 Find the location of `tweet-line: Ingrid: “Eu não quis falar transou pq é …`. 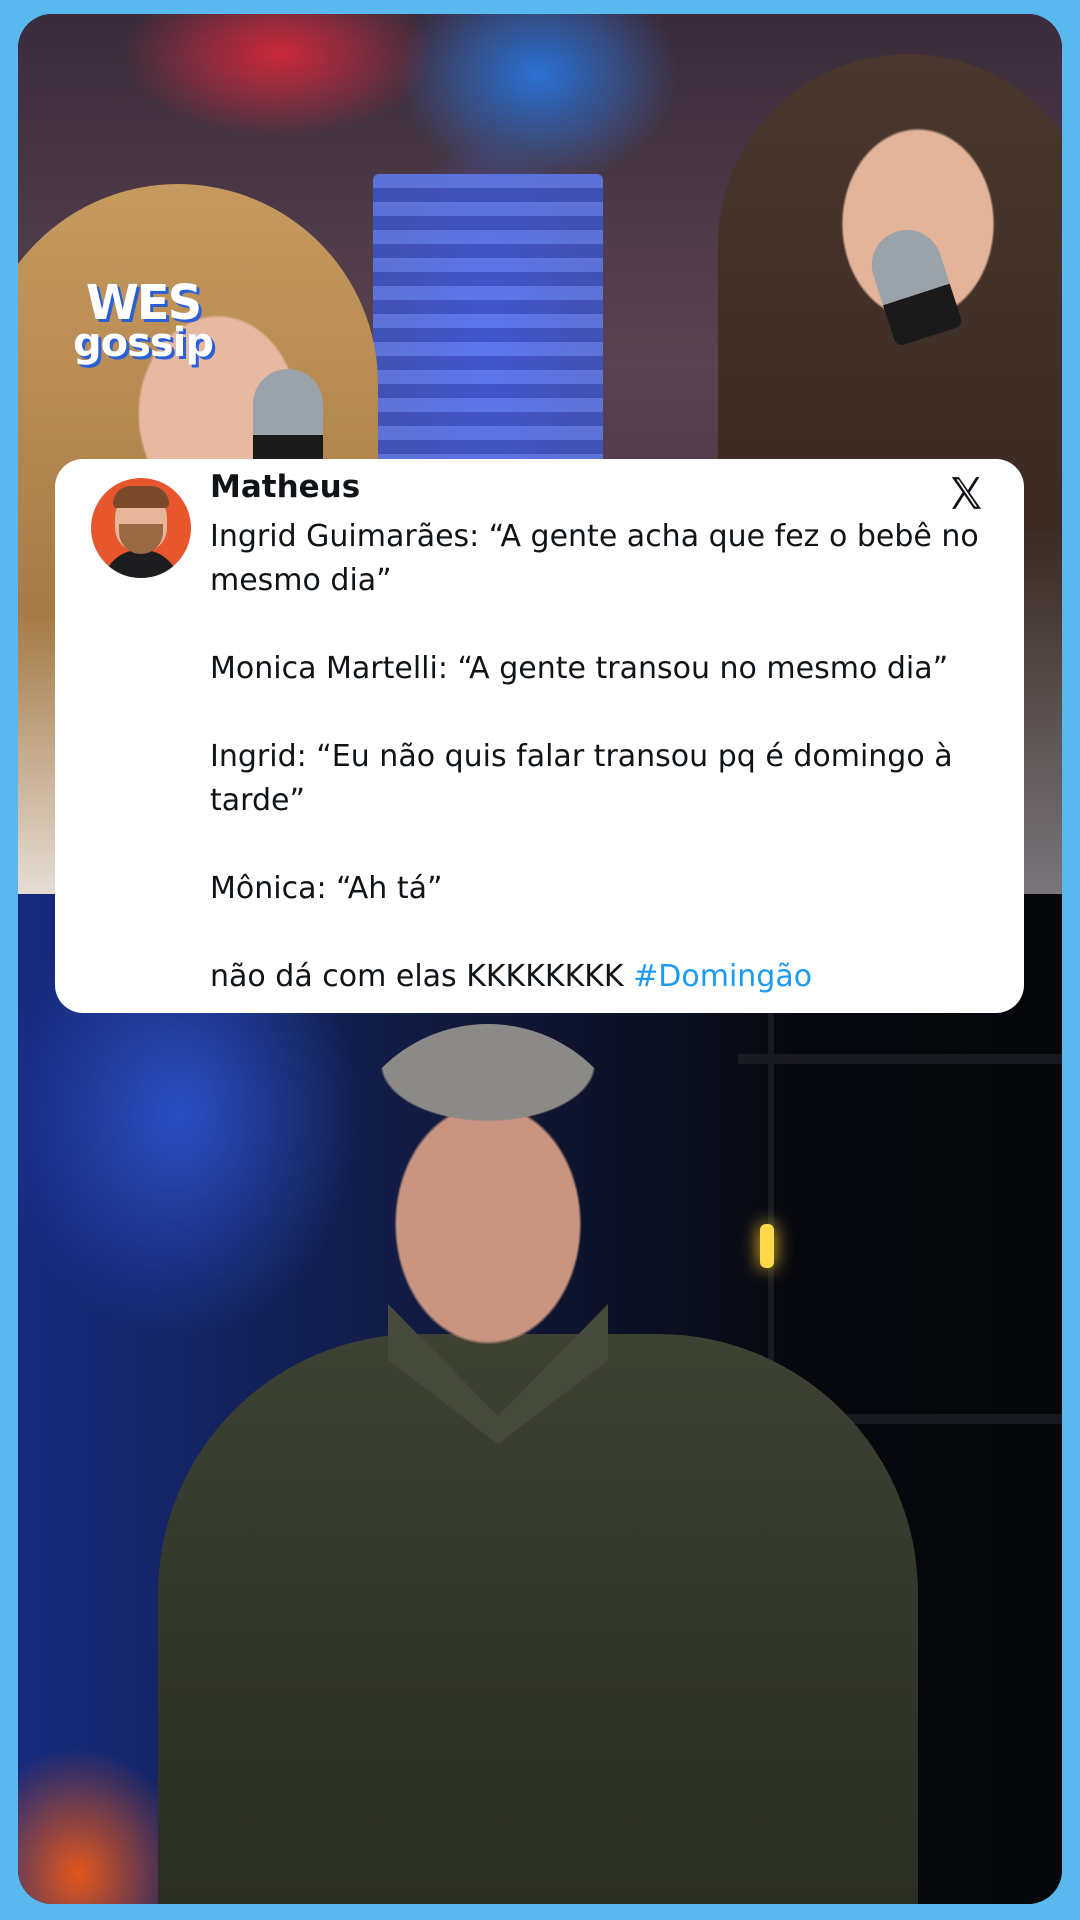

tweet-line: Ingrid: “Eu não quis falar transou pq é … is located at coordinates (581, 778).